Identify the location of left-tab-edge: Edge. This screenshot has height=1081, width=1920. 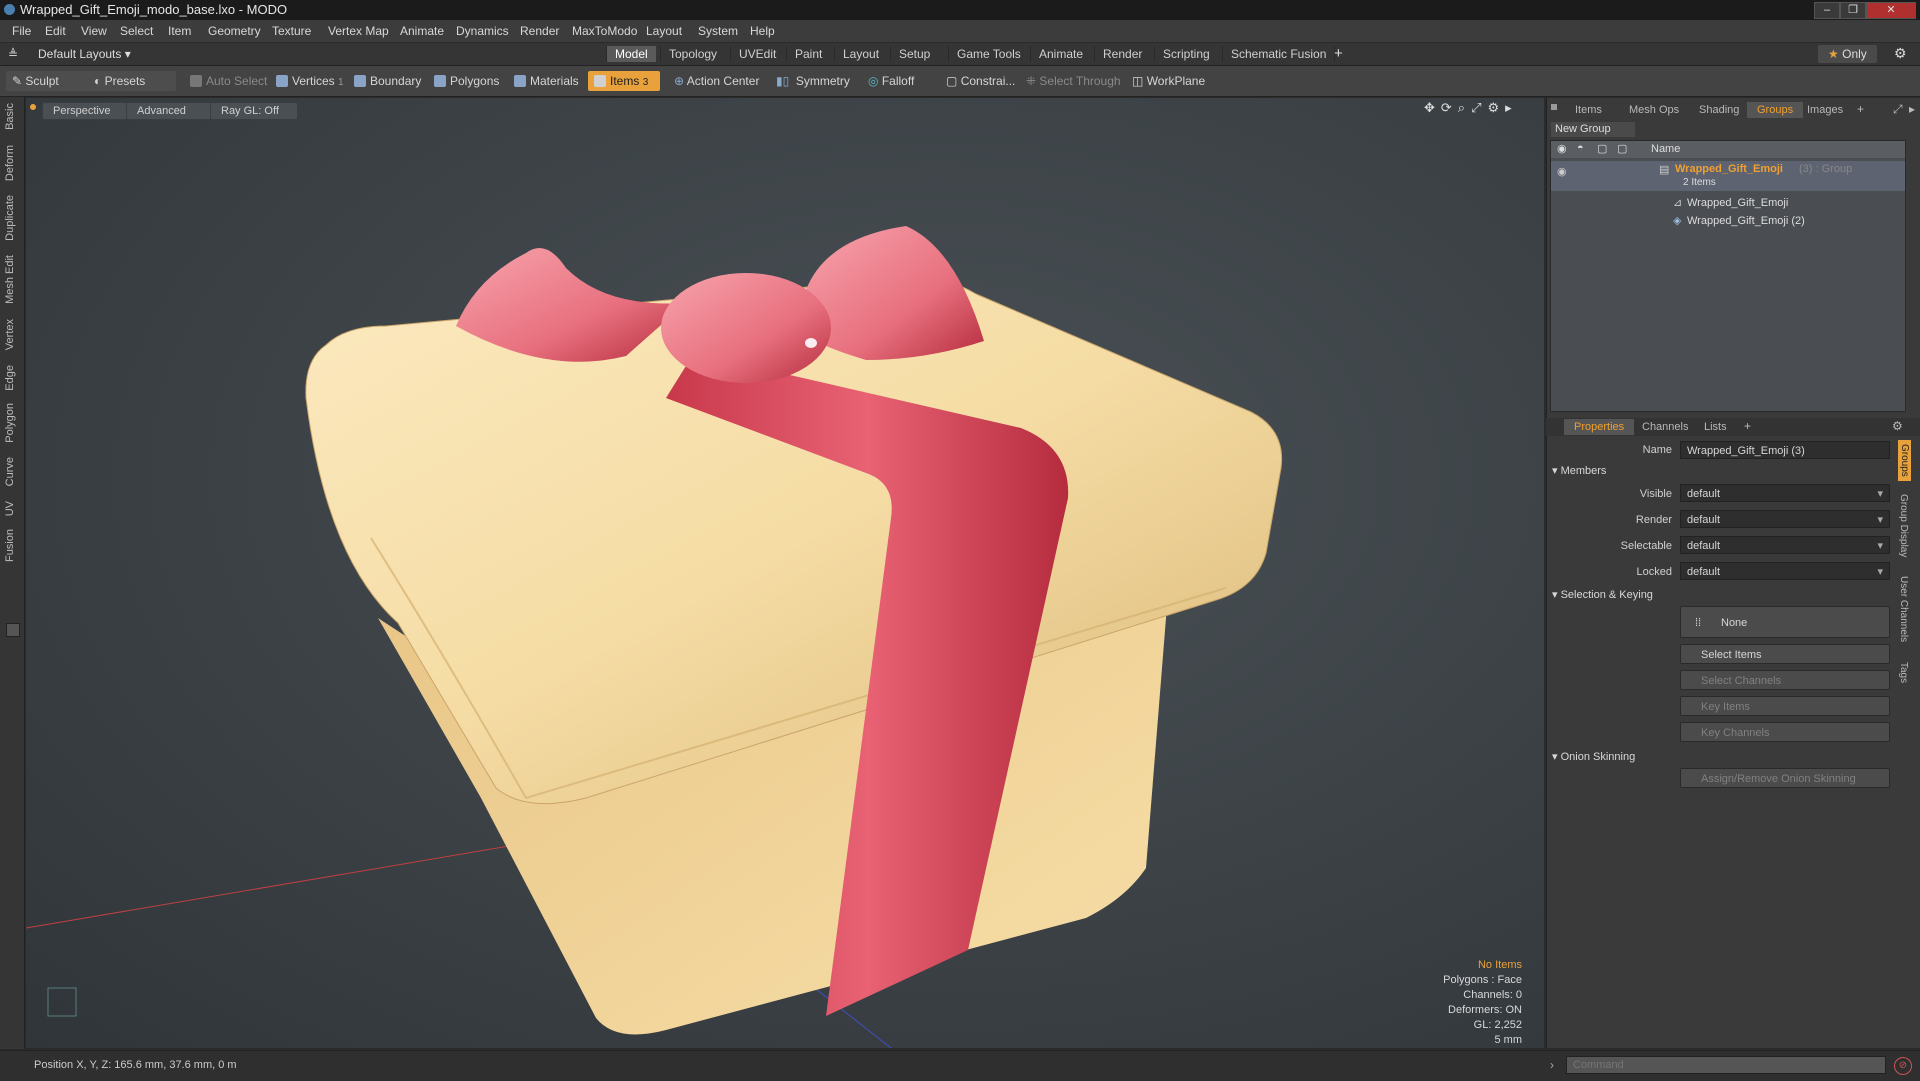
(10, 378).